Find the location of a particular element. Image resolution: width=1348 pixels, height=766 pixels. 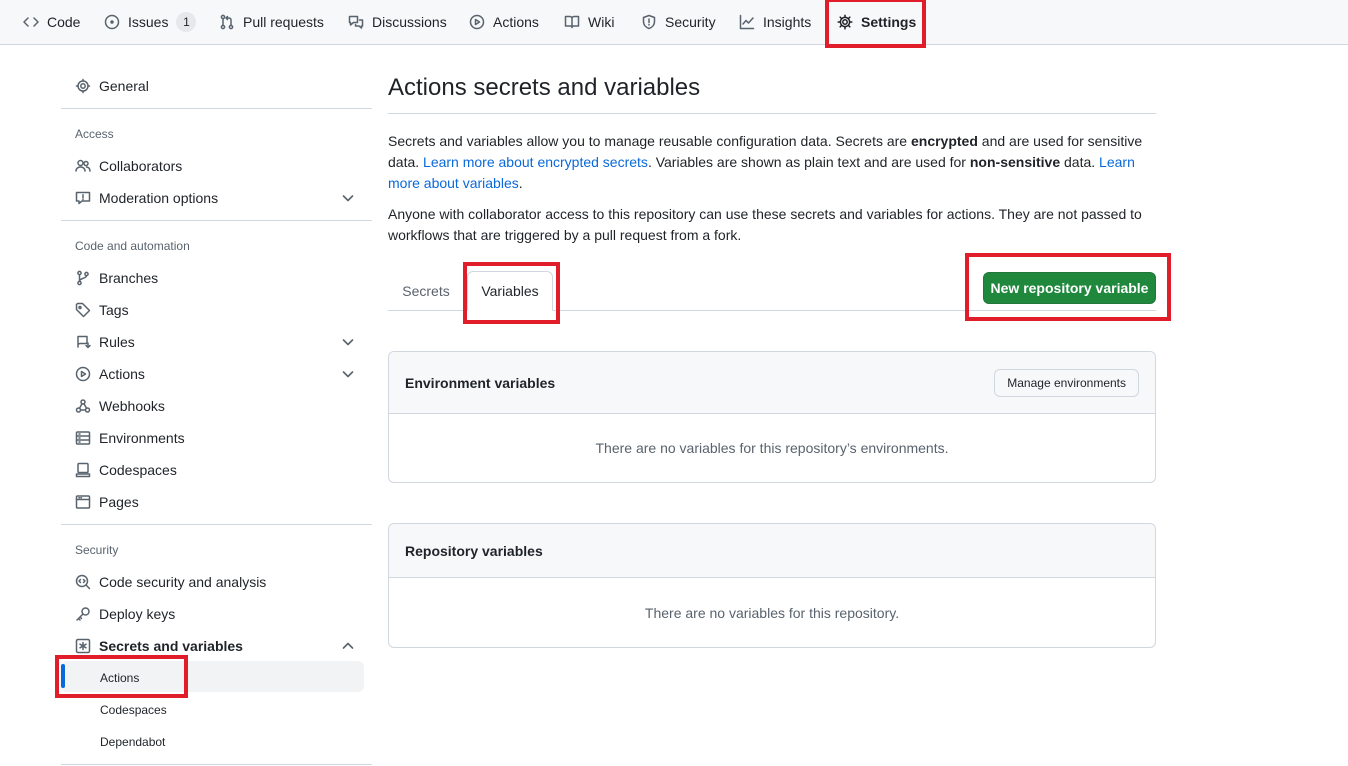

sidebar-item-collaborators: Collaborators is located at coordinates (128, 166).